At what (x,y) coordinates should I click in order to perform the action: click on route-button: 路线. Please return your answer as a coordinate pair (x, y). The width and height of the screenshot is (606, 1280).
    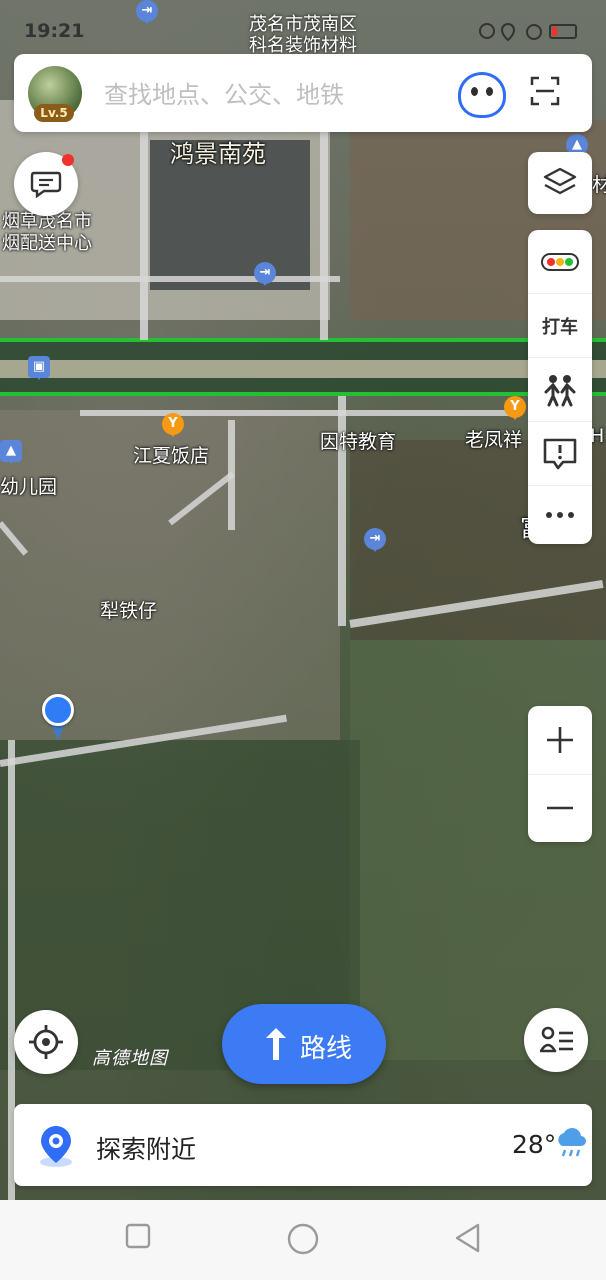
    Looking at the image, I should click on (304, 1044).